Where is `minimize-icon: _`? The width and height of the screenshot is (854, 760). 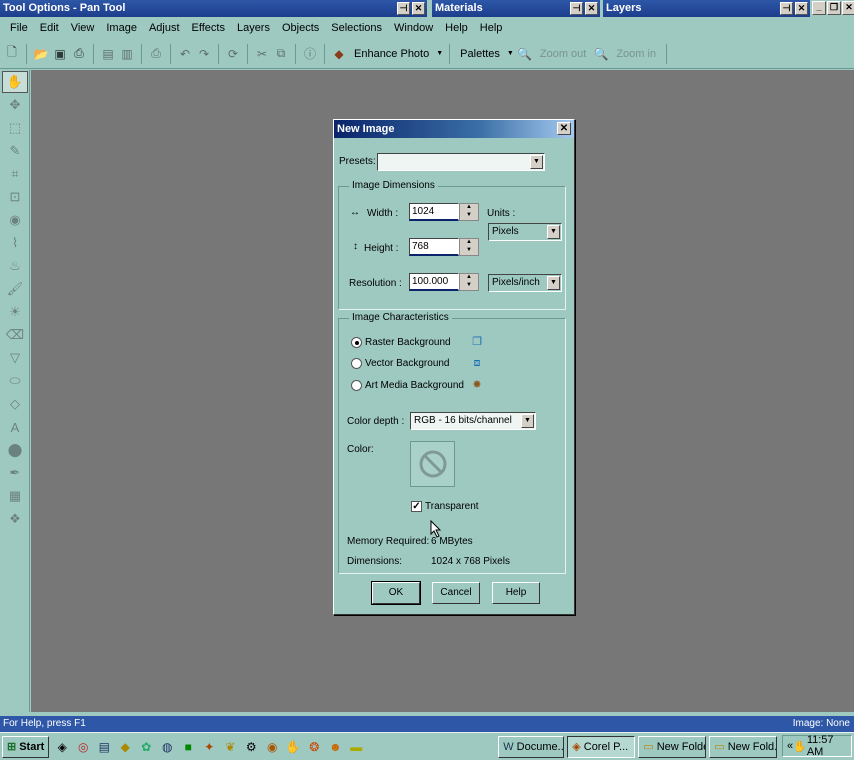
minimize-icon: _ is located at coordinates (819, 8).